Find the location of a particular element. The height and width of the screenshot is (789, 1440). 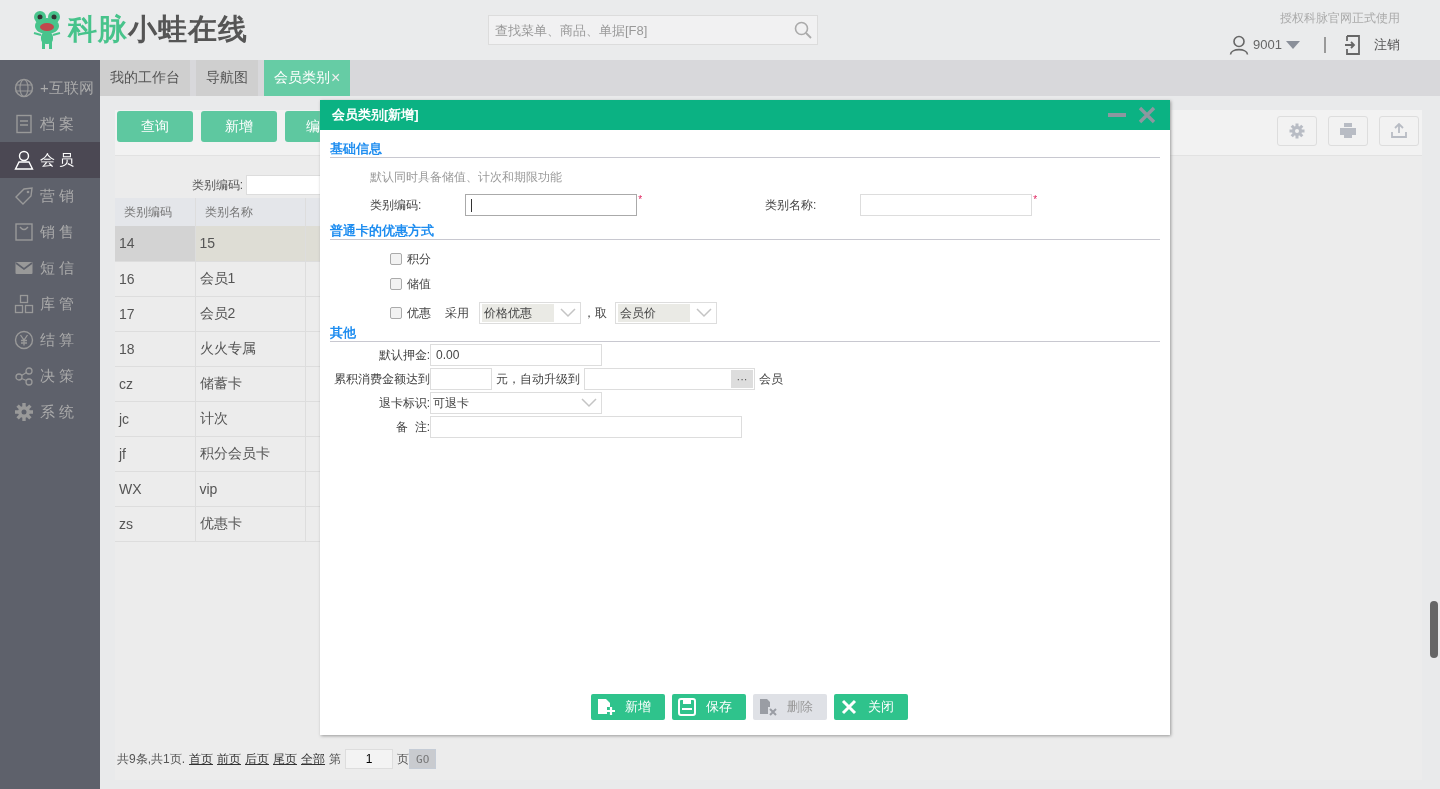

field-label: 类别名称: is located at coordinates (791, 205).